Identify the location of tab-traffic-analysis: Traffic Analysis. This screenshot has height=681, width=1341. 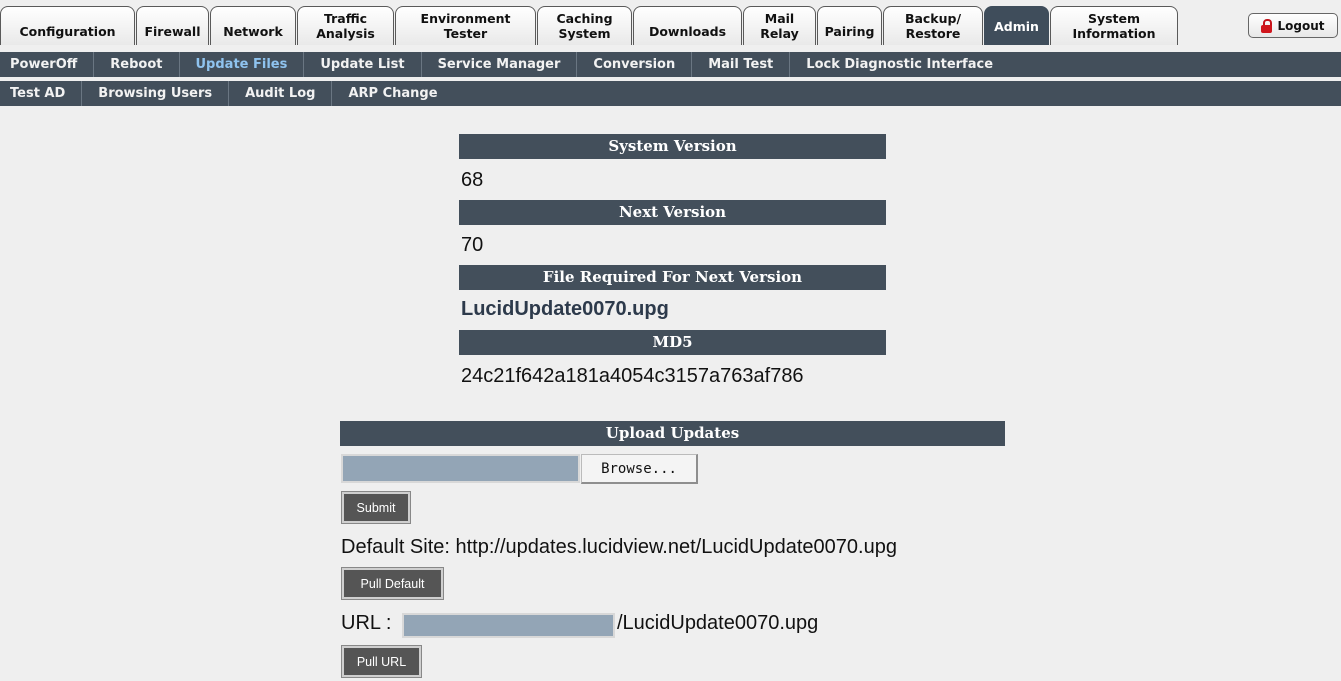
(345, 25).